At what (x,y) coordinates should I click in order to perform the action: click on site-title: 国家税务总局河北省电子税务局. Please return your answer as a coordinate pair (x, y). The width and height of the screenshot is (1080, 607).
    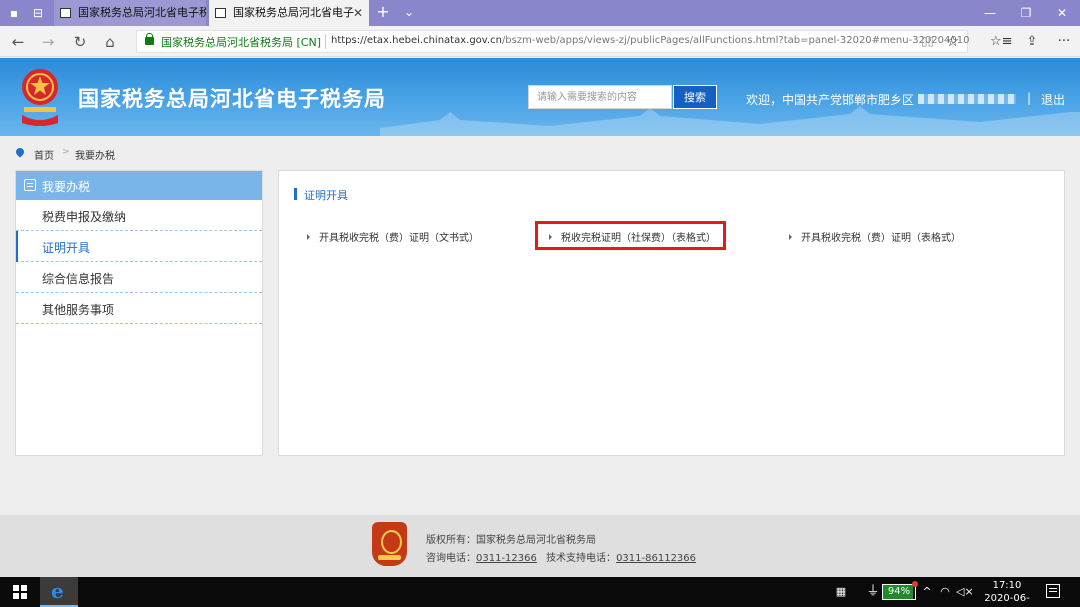
    Looking at the image, I should click on (232, 99).